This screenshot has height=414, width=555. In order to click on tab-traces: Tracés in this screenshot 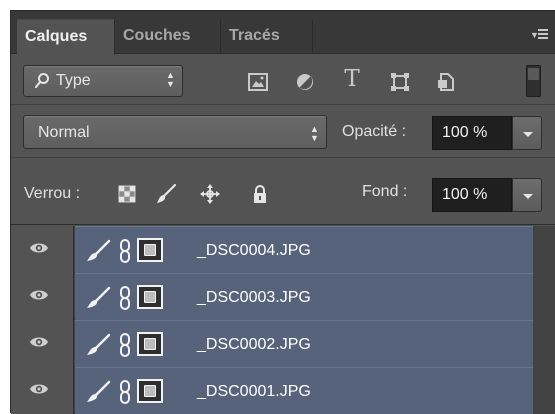, I will do `click(267, 36)`.